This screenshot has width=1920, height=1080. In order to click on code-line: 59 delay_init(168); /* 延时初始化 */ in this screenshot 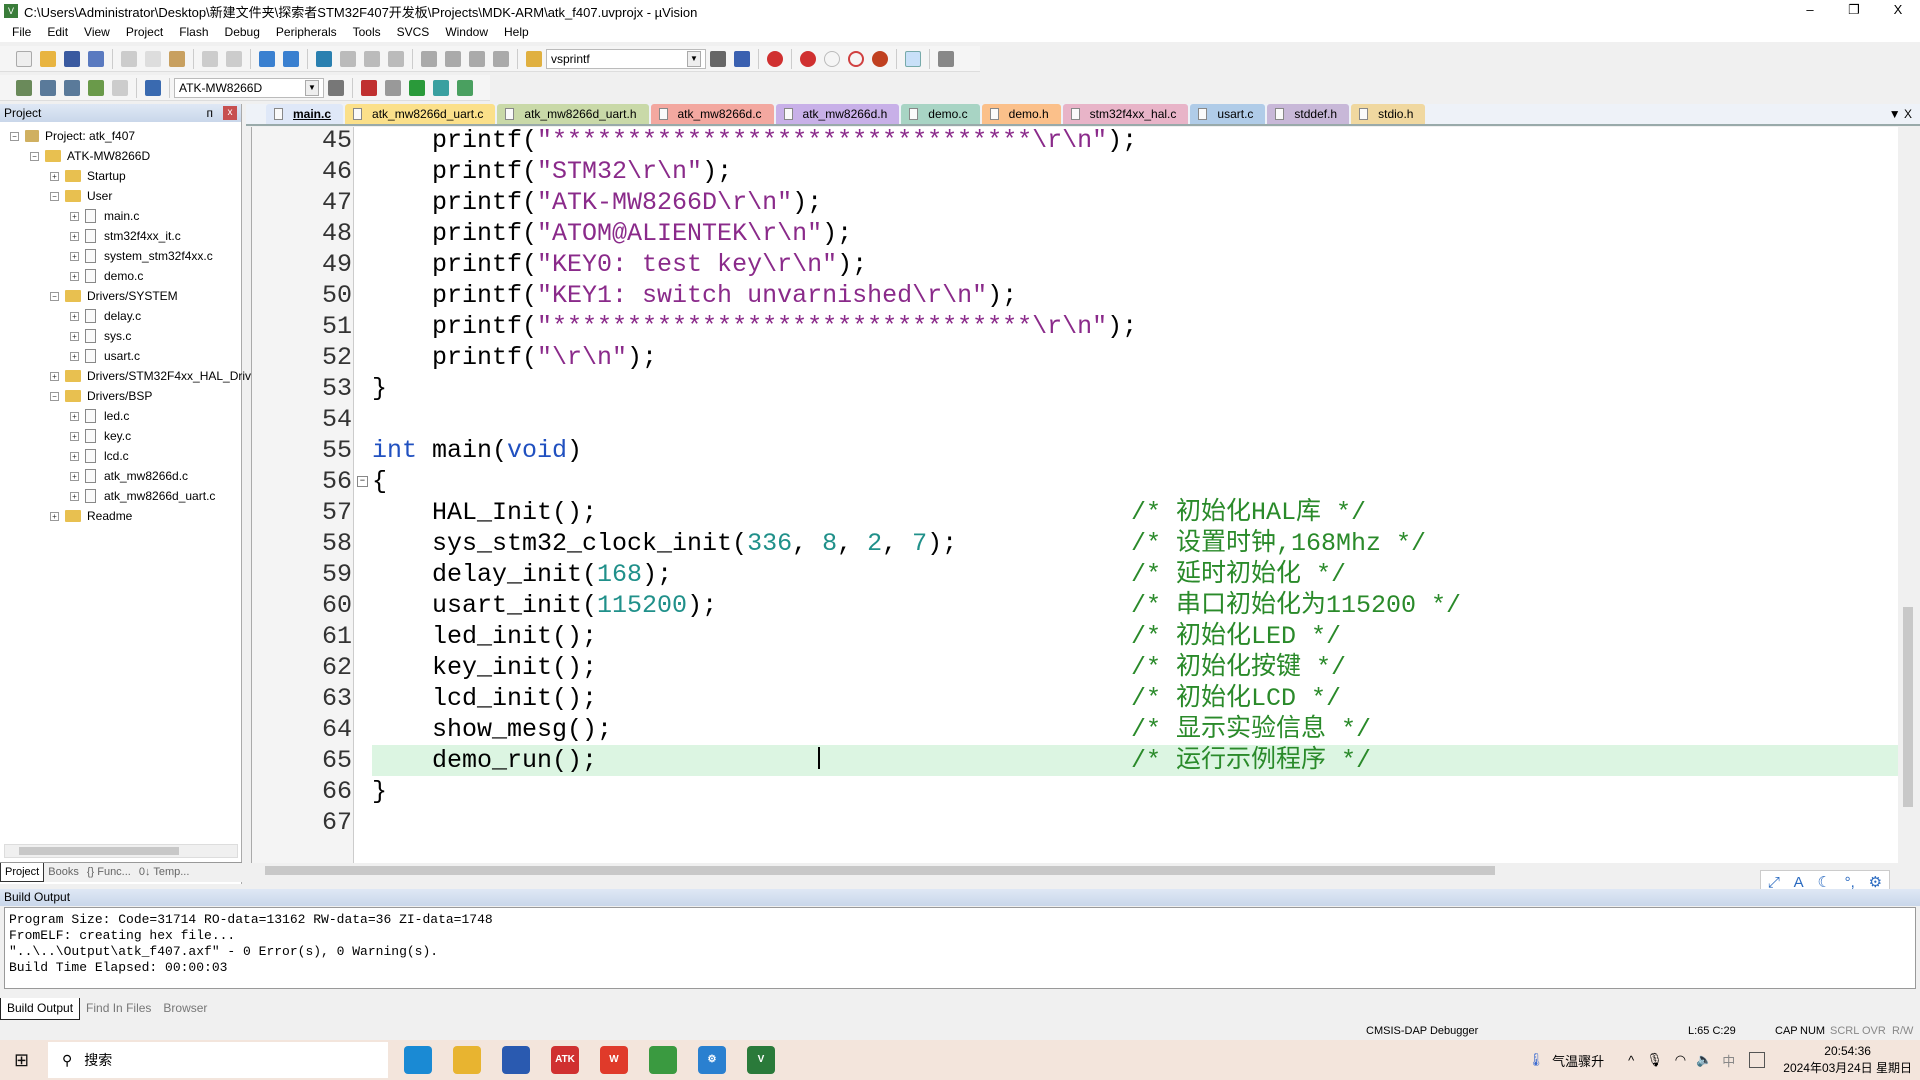, I will do `click(1075, 574)`.